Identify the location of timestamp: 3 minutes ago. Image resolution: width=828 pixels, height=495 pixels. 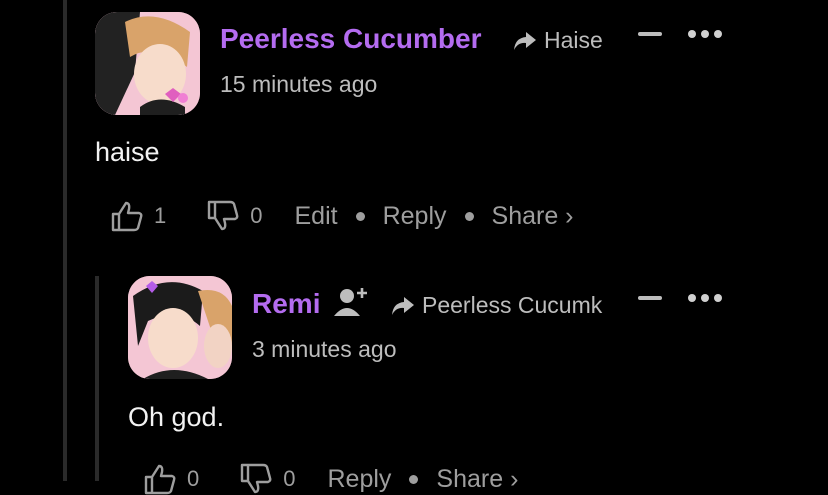
(324, 349).